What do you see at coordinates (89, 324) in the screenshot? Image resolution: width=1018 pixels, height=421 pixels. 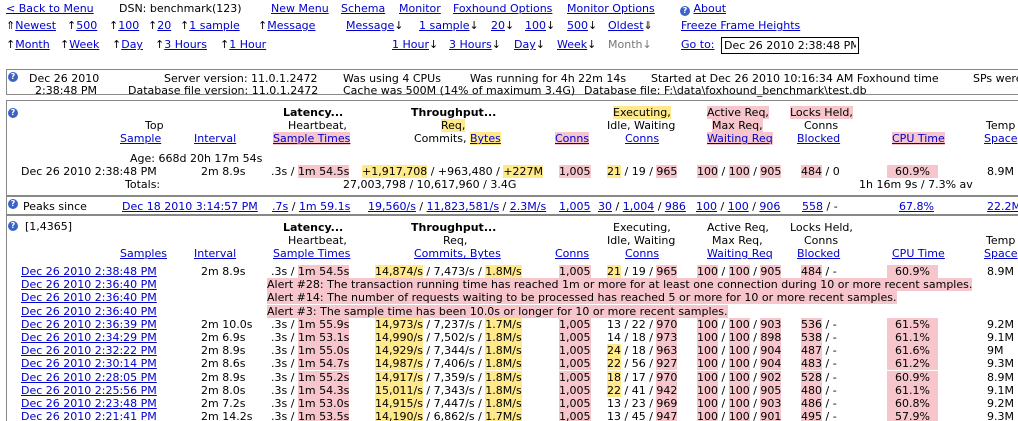 I see `sample-time-link: Dec 26 2010 2:36:39 PM` at bounding box center [89, 324].